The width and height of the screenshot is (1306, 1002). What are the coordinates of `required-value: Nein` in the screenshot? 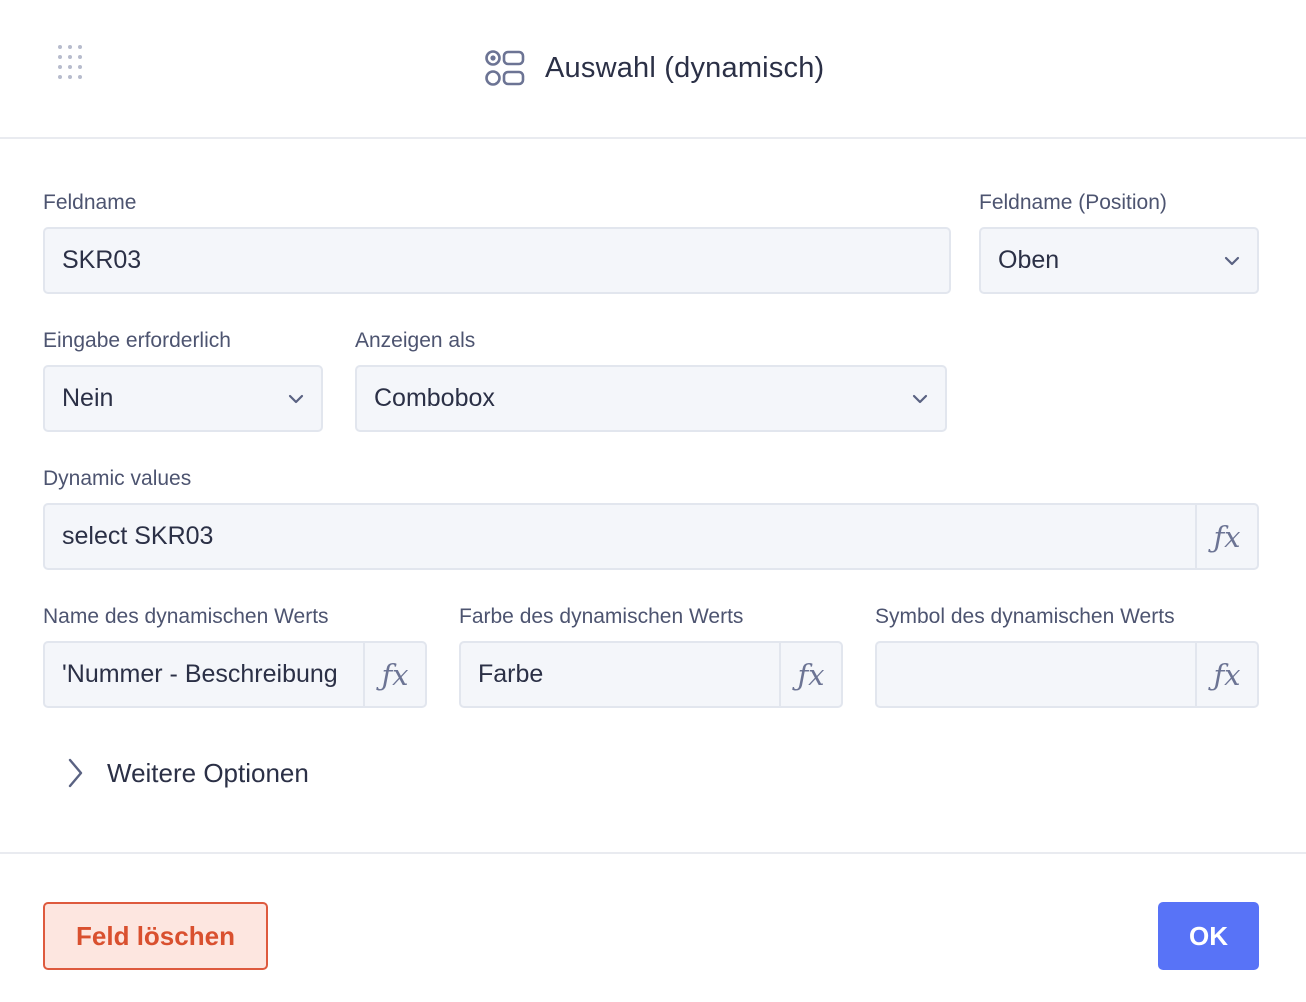 It's located at (88, 398).